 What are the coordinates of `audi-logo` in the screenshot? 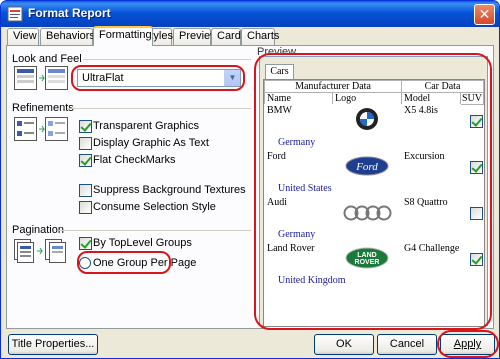 It's located at (367, 213).